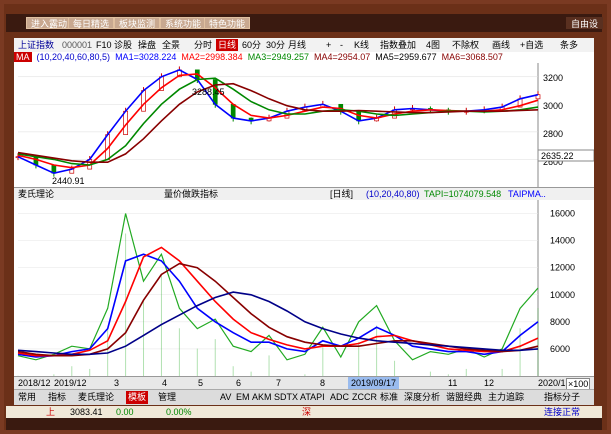 The height and width of the screenshot is (434, 611). What do you see at coordinates (36, 45) in the screenshot?
I see `stock-title: 上证指数` at bounding box center [36, 45].